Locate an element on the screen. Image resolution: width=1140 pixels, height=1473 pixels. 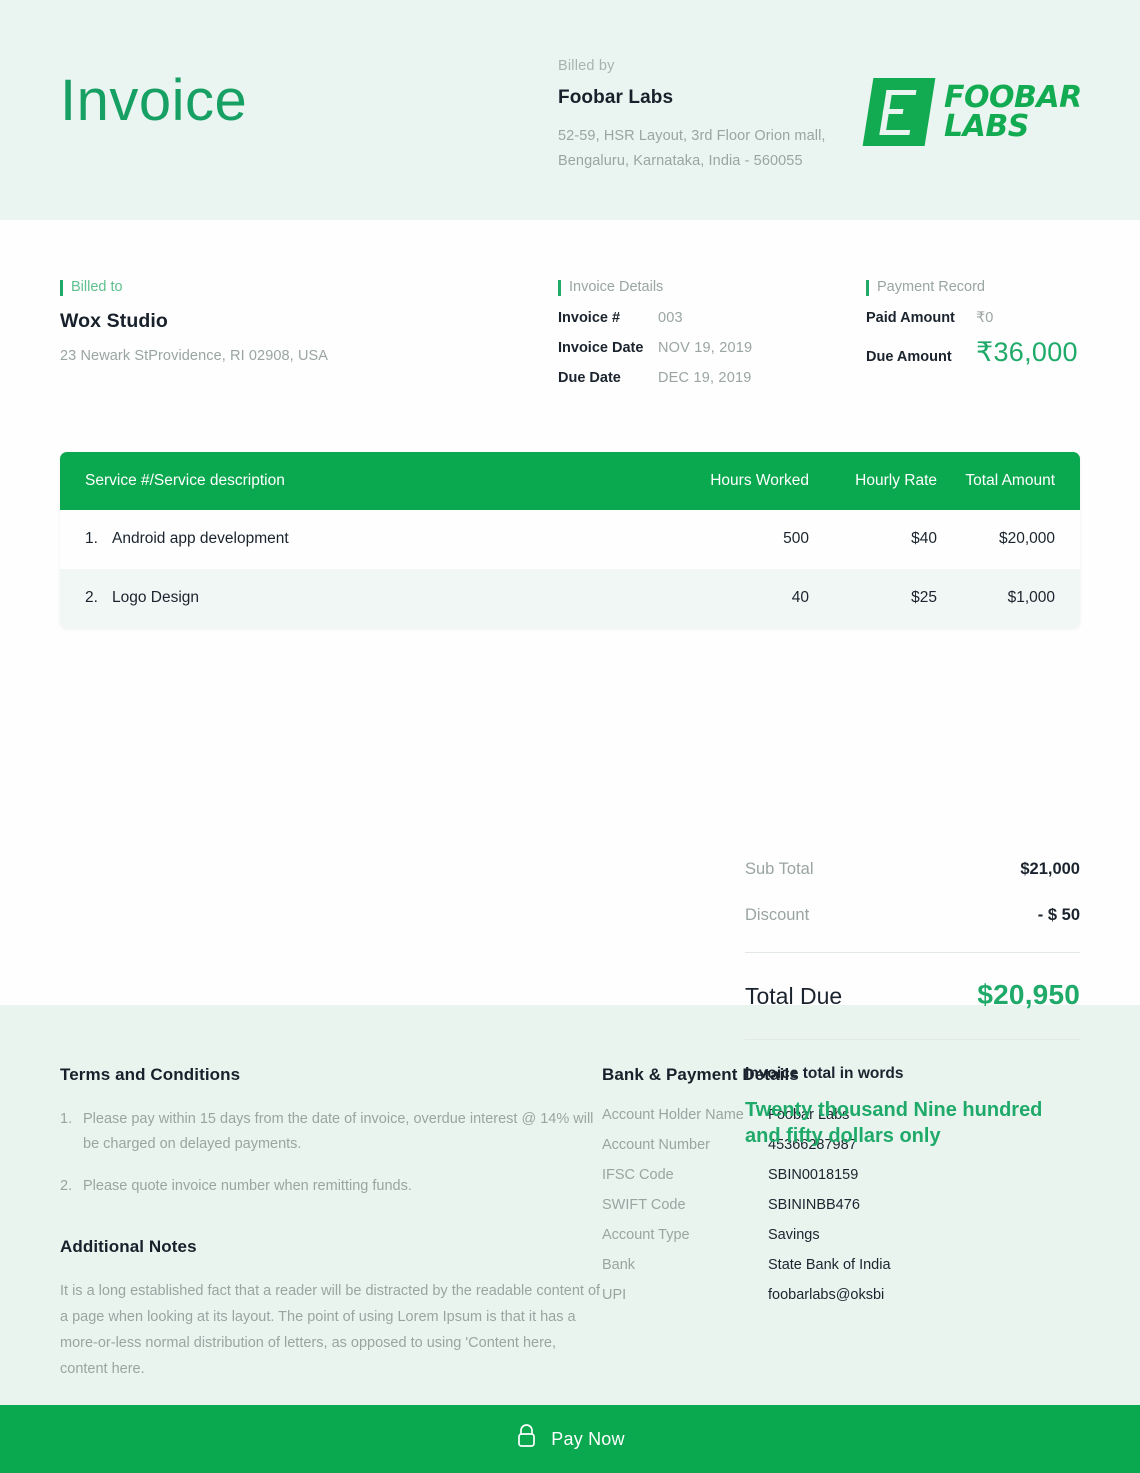
terms-item-number: 2. is located at coordinates (66, 1185).